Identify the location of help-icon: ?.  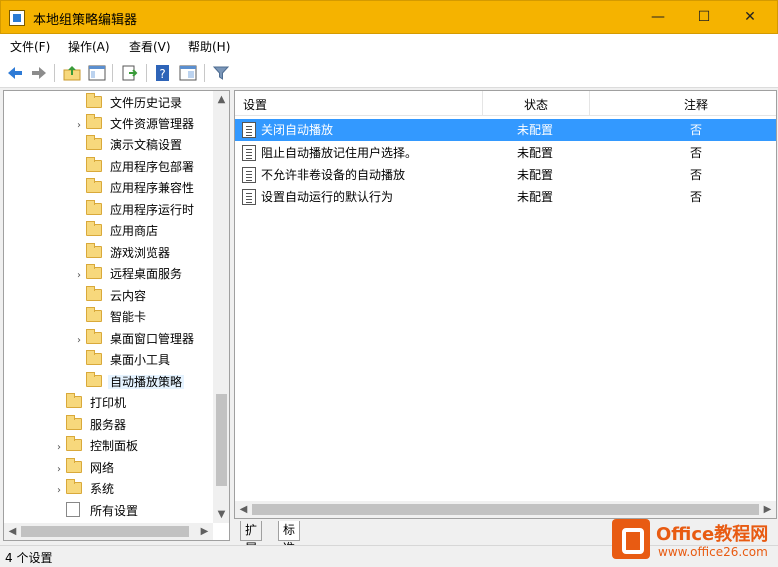
(163, 73).